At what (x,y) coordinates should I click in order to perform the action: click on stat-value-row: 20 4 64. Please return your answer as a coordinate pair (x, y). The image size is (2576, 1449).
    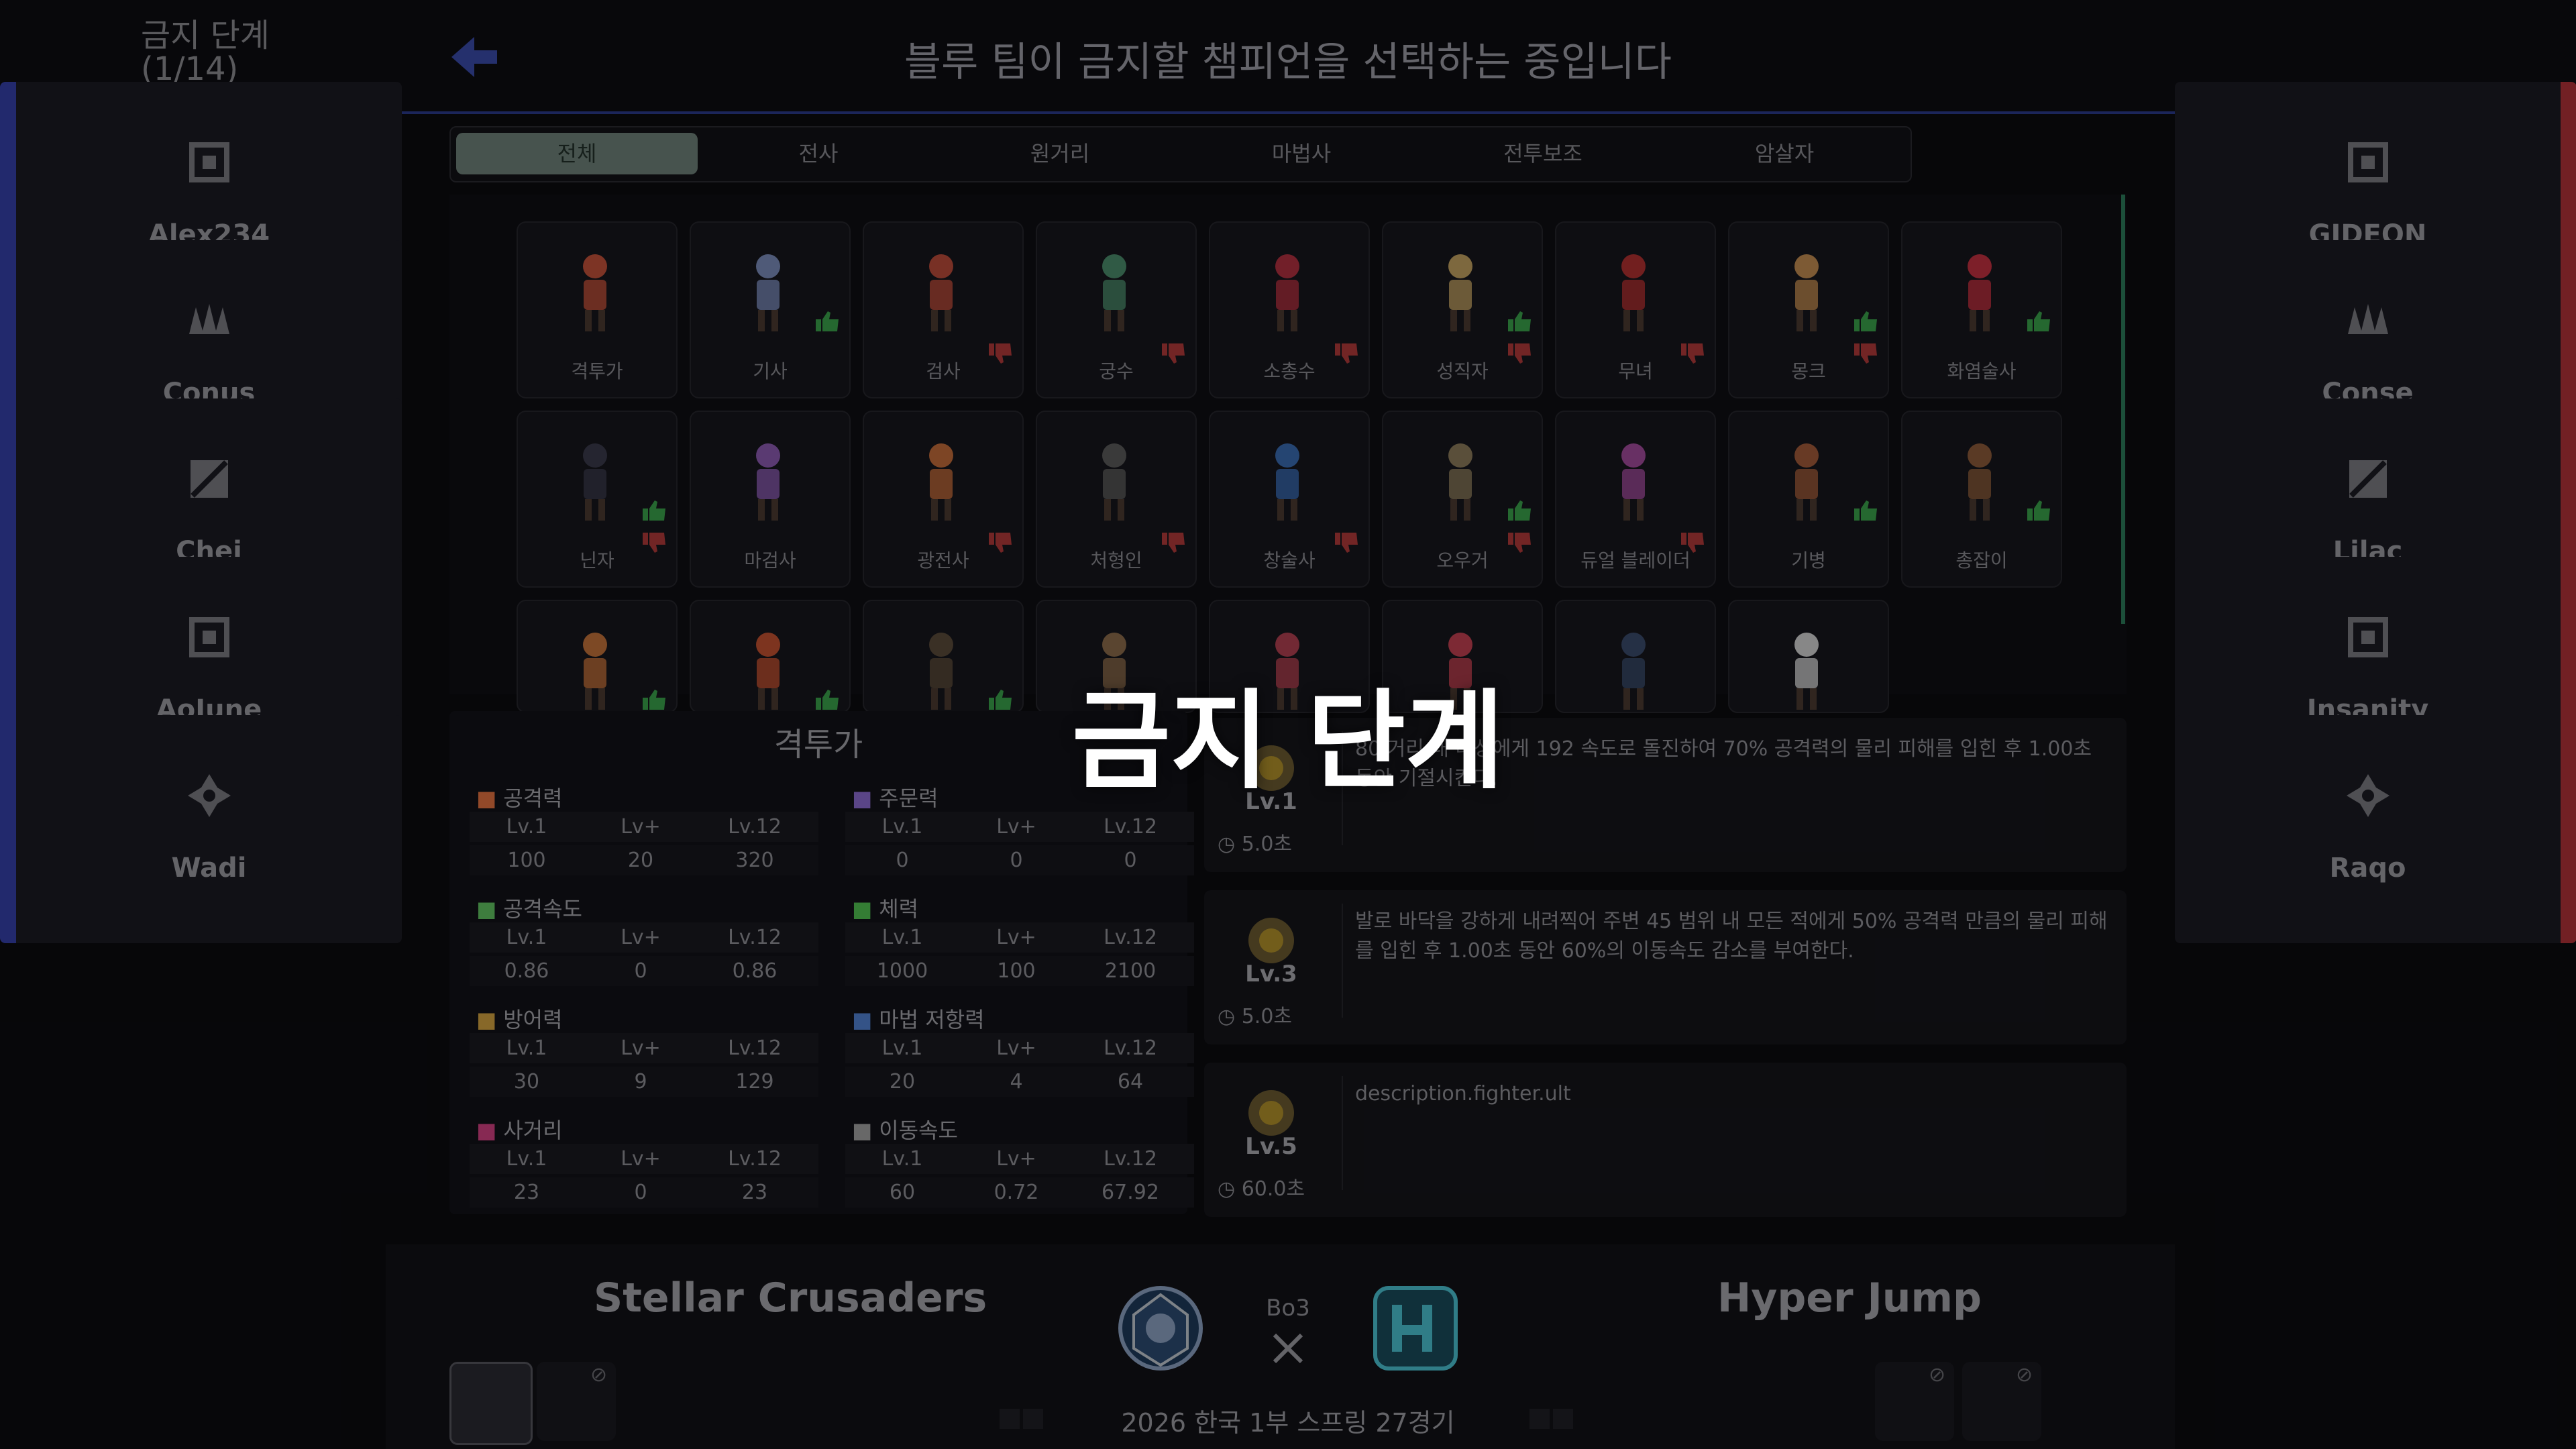
    Looking at the image, I should click on (1019, 1082).